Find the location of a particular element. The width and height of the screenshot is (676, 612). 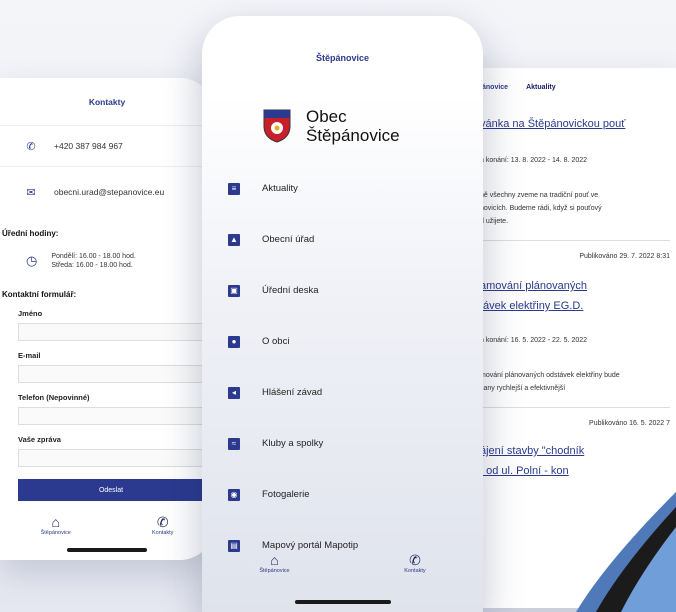

building-icon: ▲ is located at coordinates (234, 239).